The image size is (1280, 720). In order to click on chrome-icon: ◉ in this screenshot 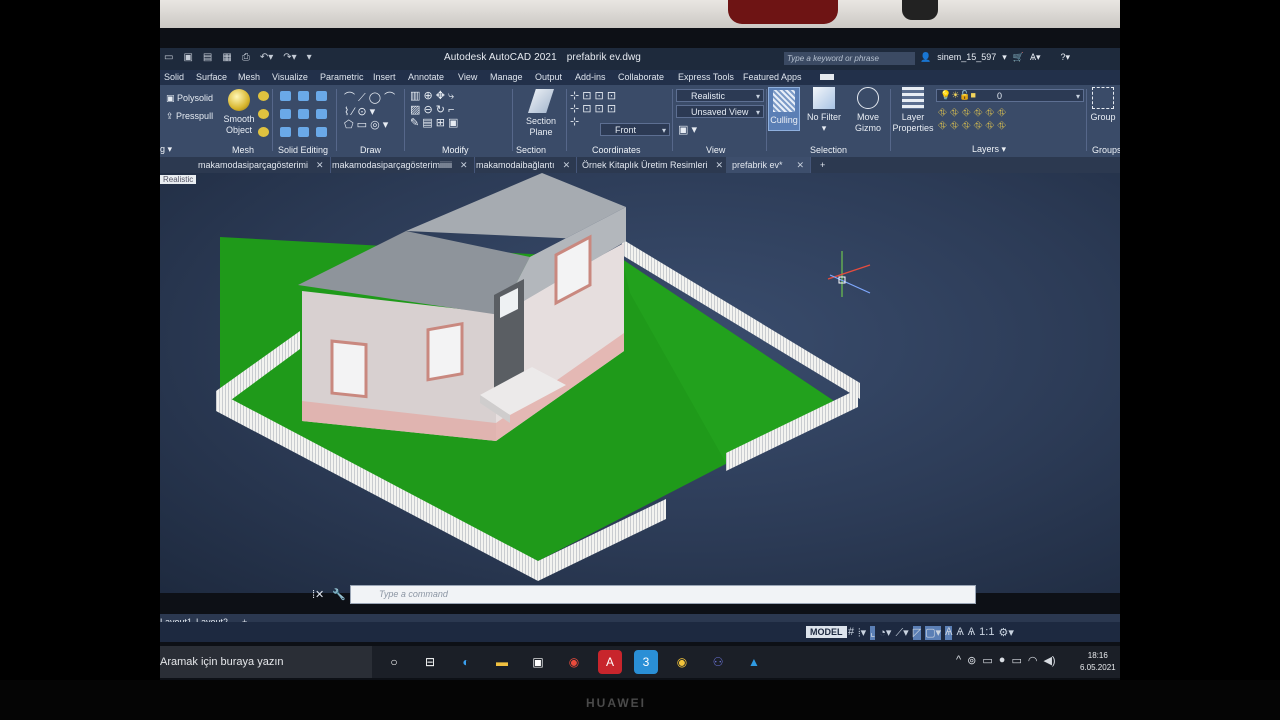, I will do `click(574, 662)`.